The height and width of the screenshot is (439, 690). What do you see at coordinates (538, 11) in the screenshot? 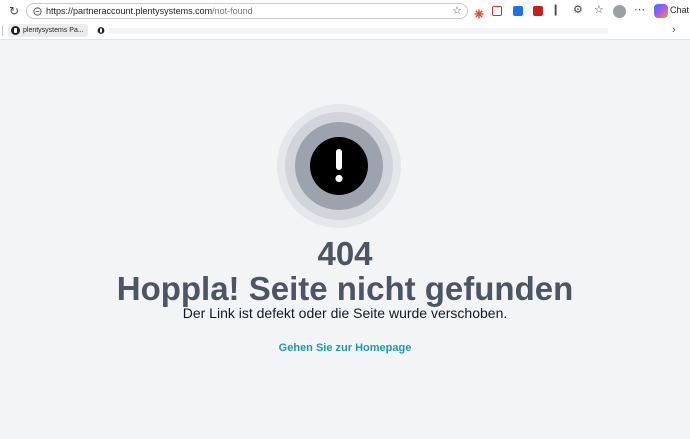
I see `extension-badge-icon` at bounding box center [538, 11].